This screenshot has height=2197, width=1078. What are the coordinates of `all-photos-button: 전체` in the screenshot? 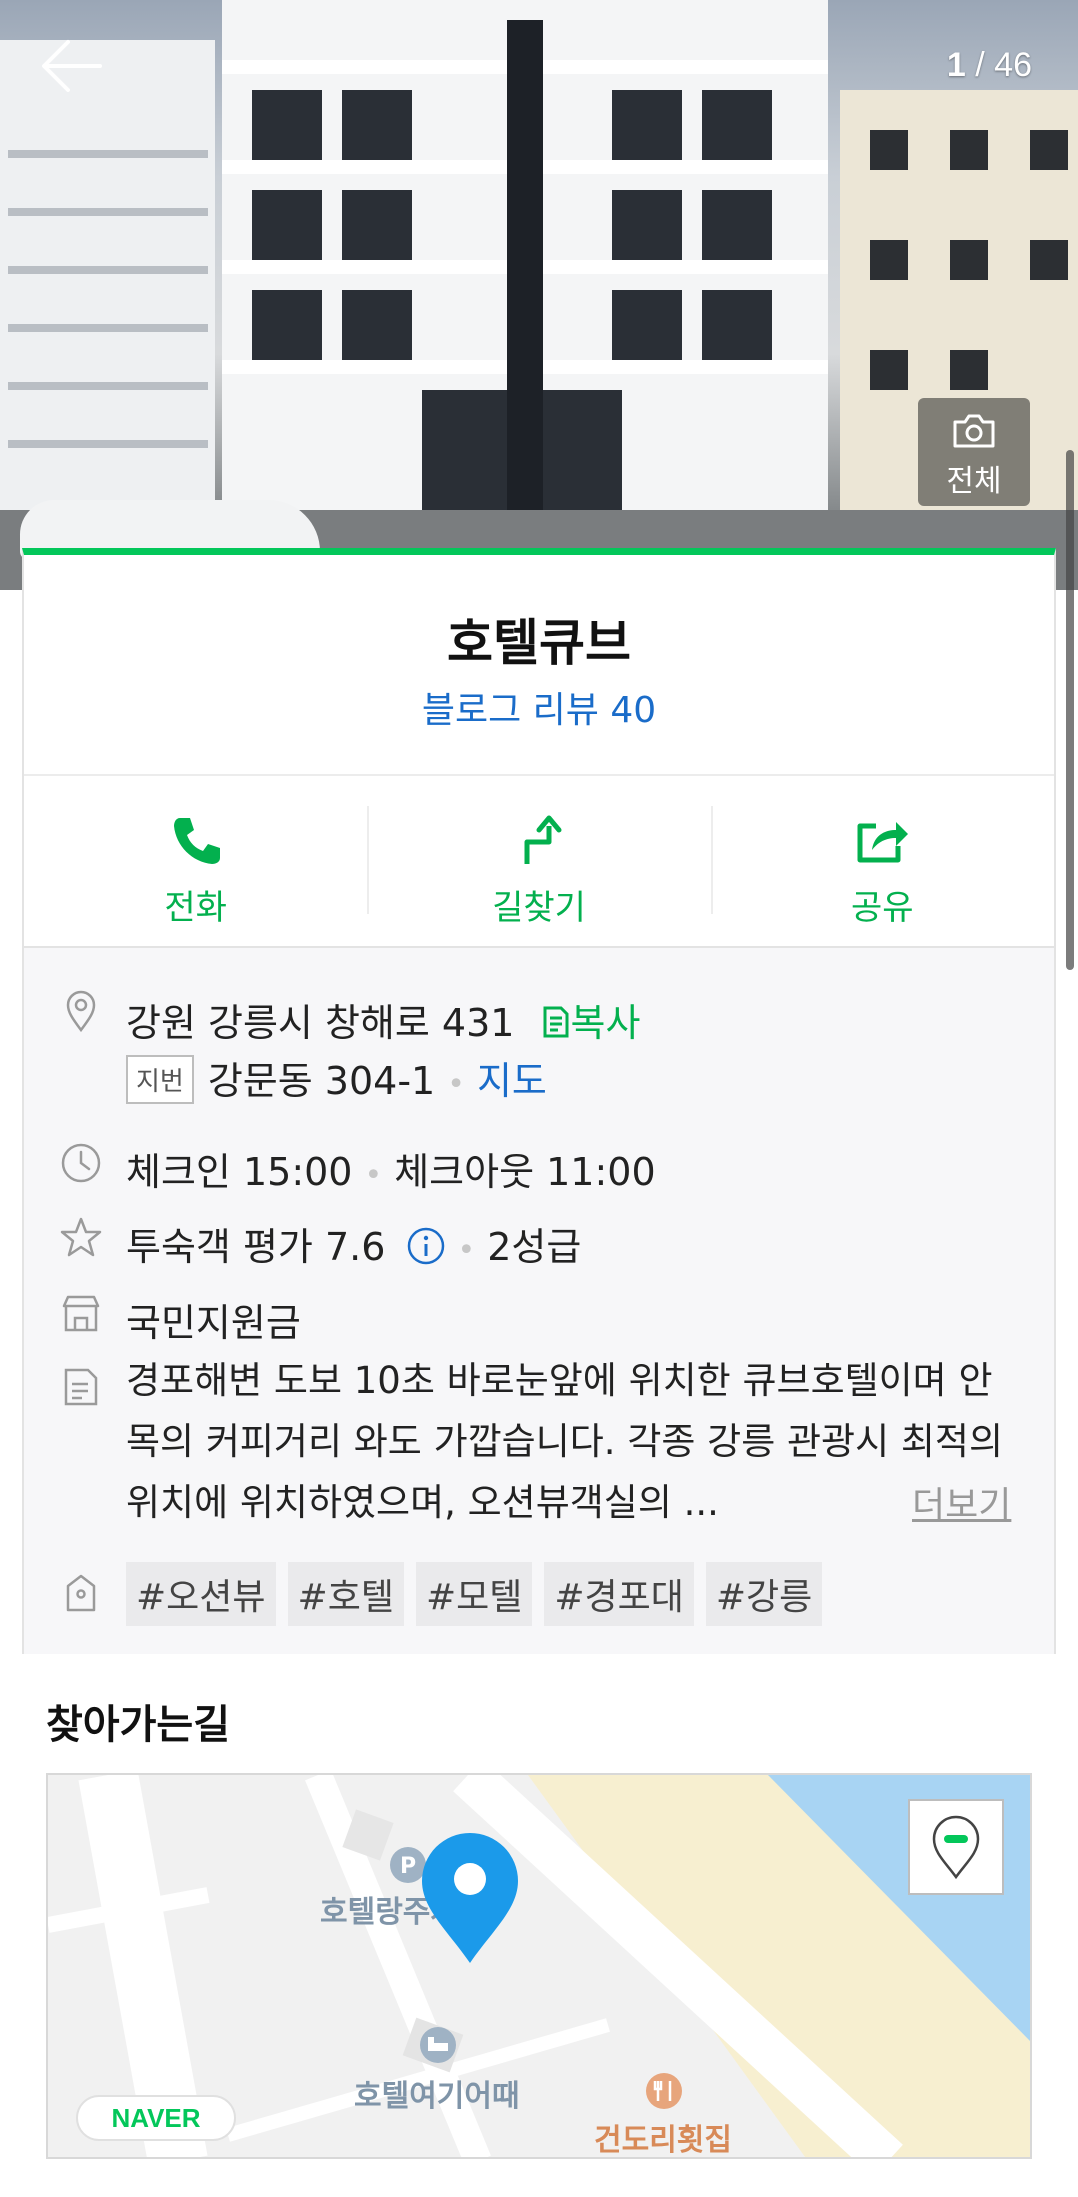 It's located at (974, 452).